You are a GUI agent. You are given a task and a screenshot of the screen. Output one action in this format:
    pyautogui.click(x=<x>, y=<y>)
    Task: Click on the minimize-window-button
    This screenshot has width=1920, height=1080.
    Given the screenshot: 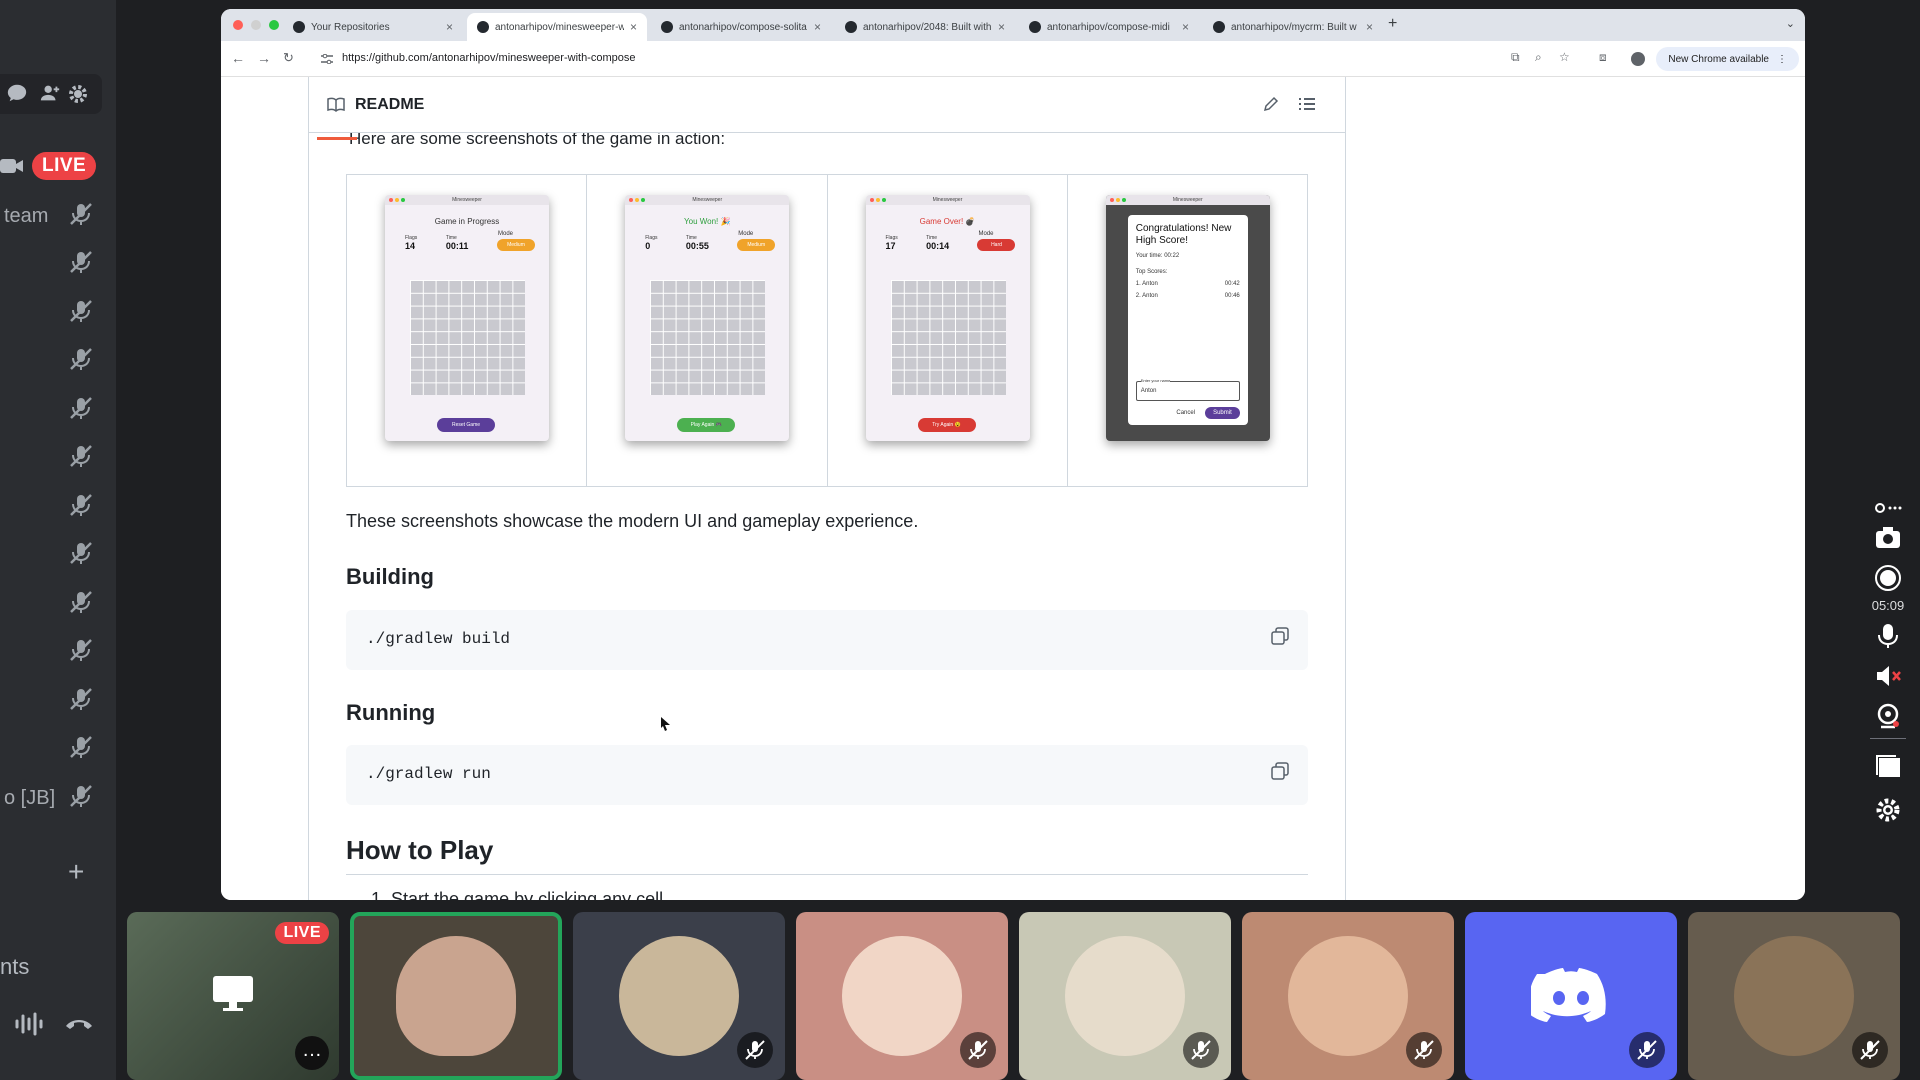 What is the action you would take?
    pyautogui.click(x=256, y=25)
    